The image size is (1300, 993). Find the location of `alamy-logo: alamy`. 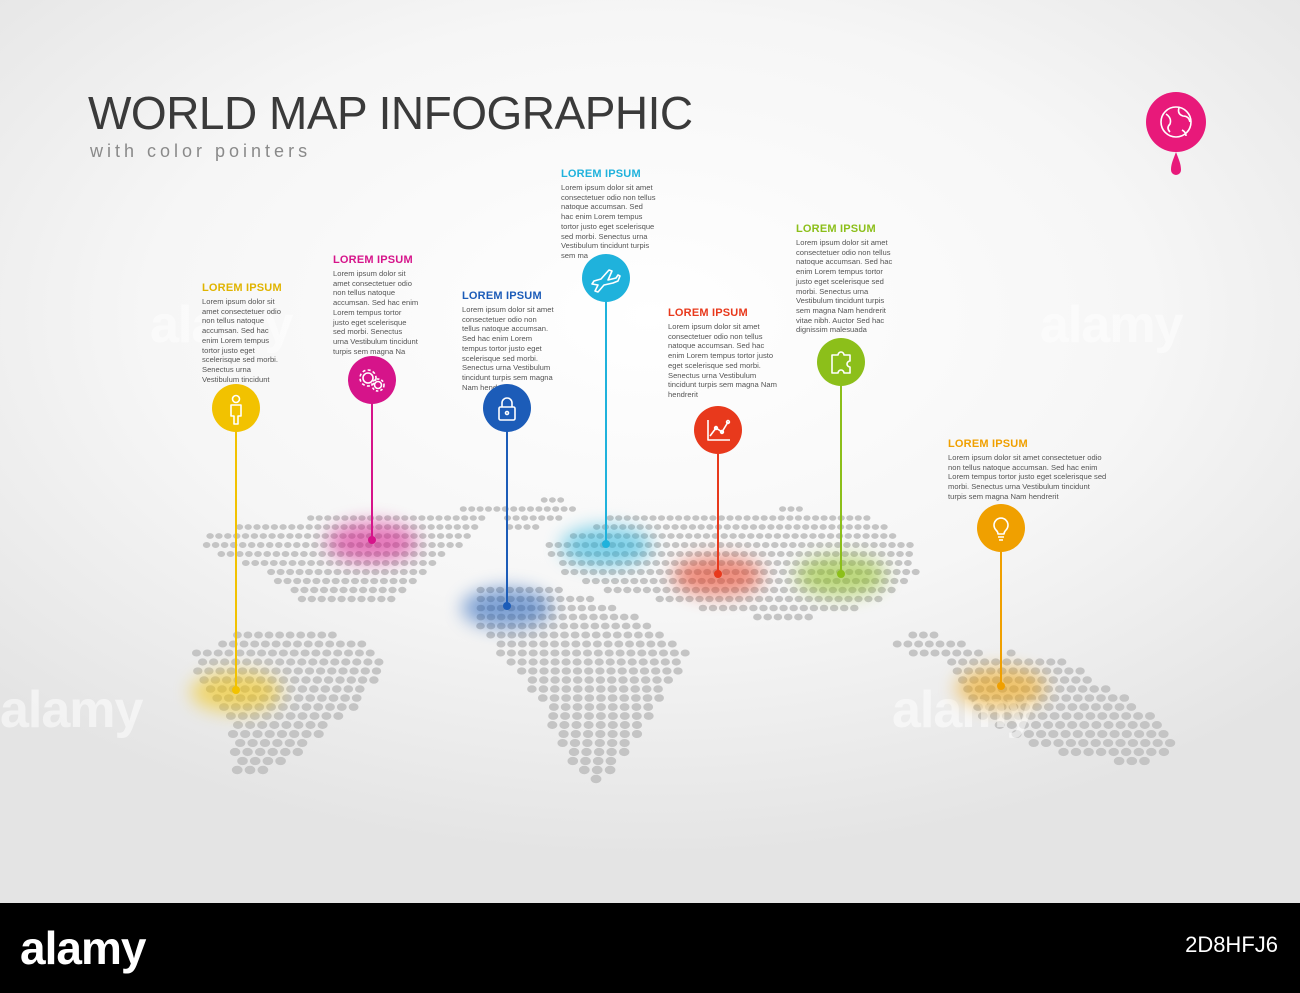

alamy-logo: alamy is located at coordinates (83, 948).